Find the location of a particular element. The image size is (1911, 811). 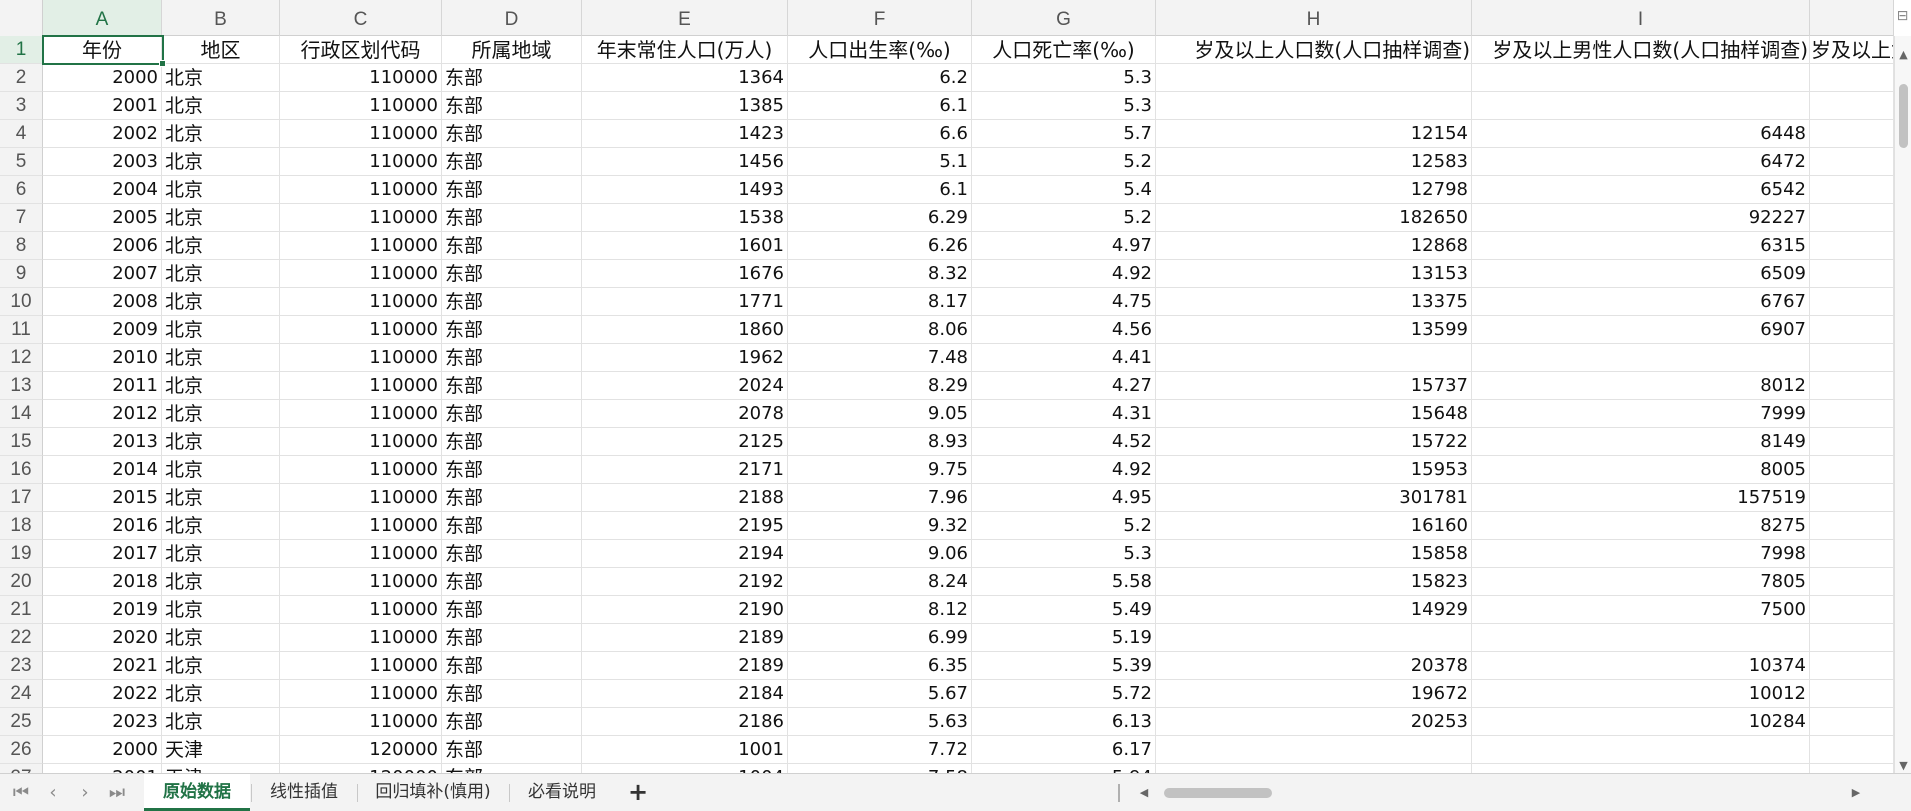

cell-f: 9.75 is located at coordinates (880, 470).